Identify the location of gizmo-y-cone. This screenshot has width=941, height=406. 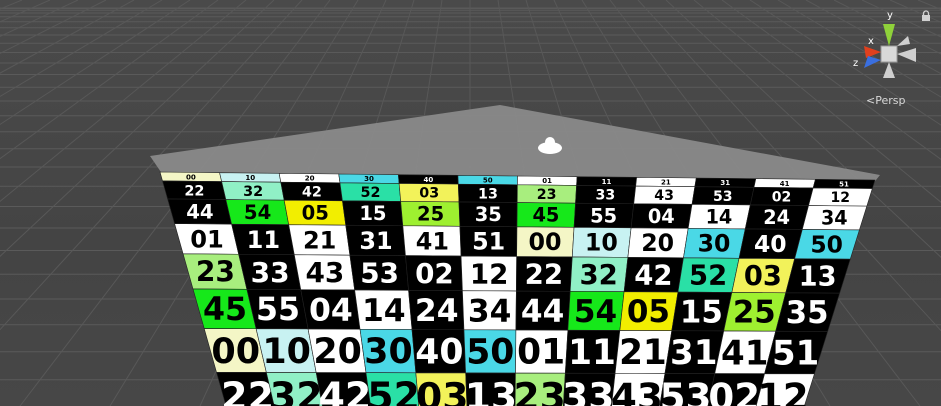
(889, 35).